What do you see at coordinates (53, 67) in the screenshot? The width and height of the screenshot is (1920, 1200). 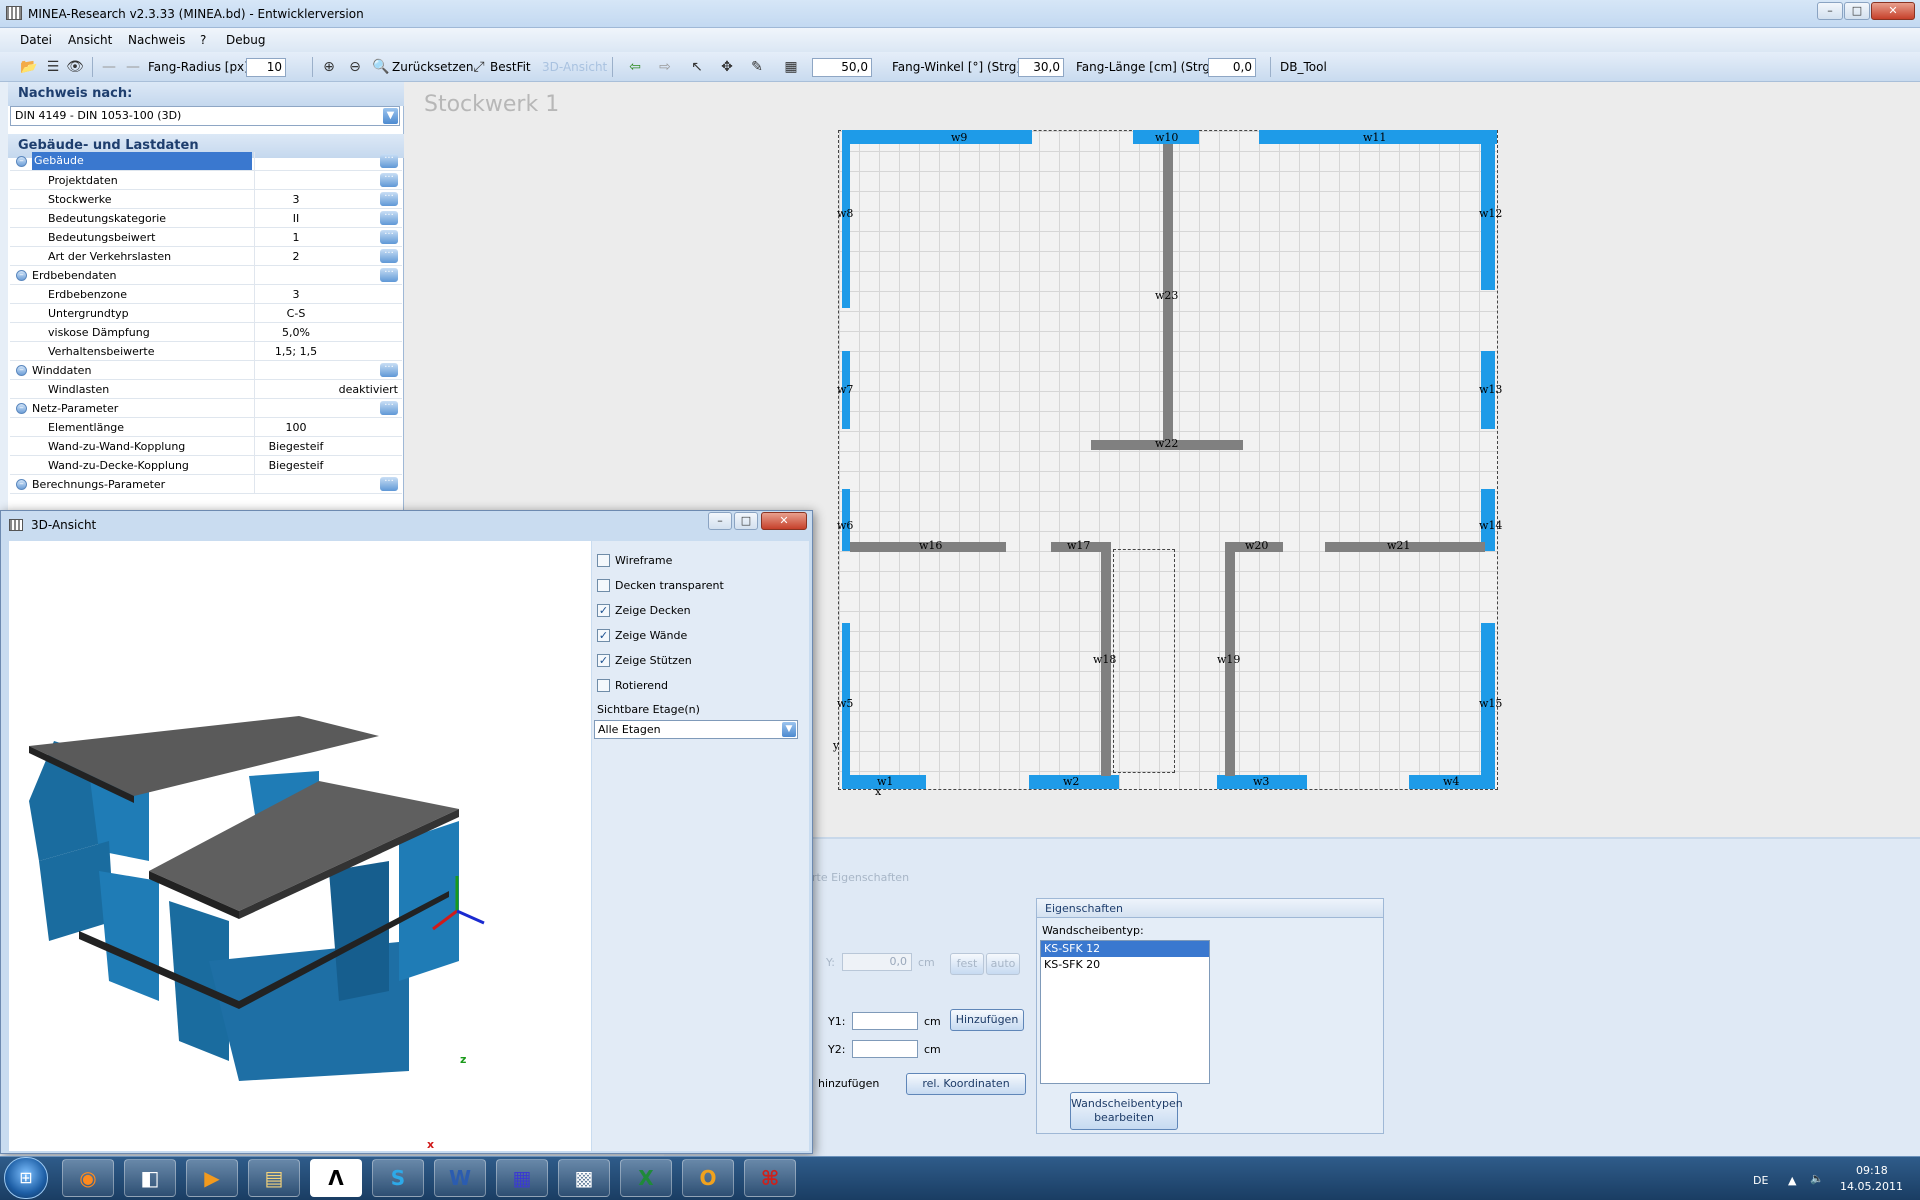 I see `list-icon: ☰` at bounding box center [53, 67].